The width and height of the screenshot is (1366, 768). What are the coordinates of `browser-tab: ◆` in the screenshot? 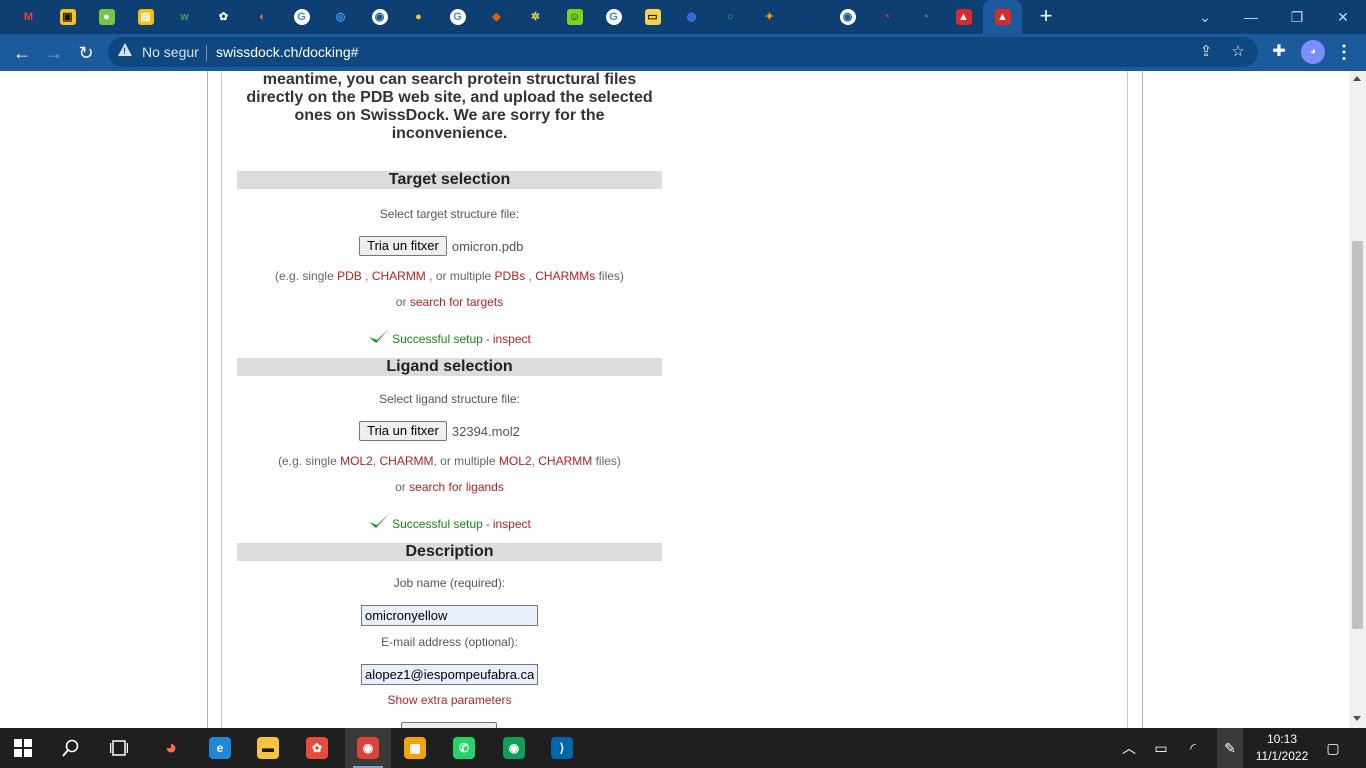 It's located at (496, 17).